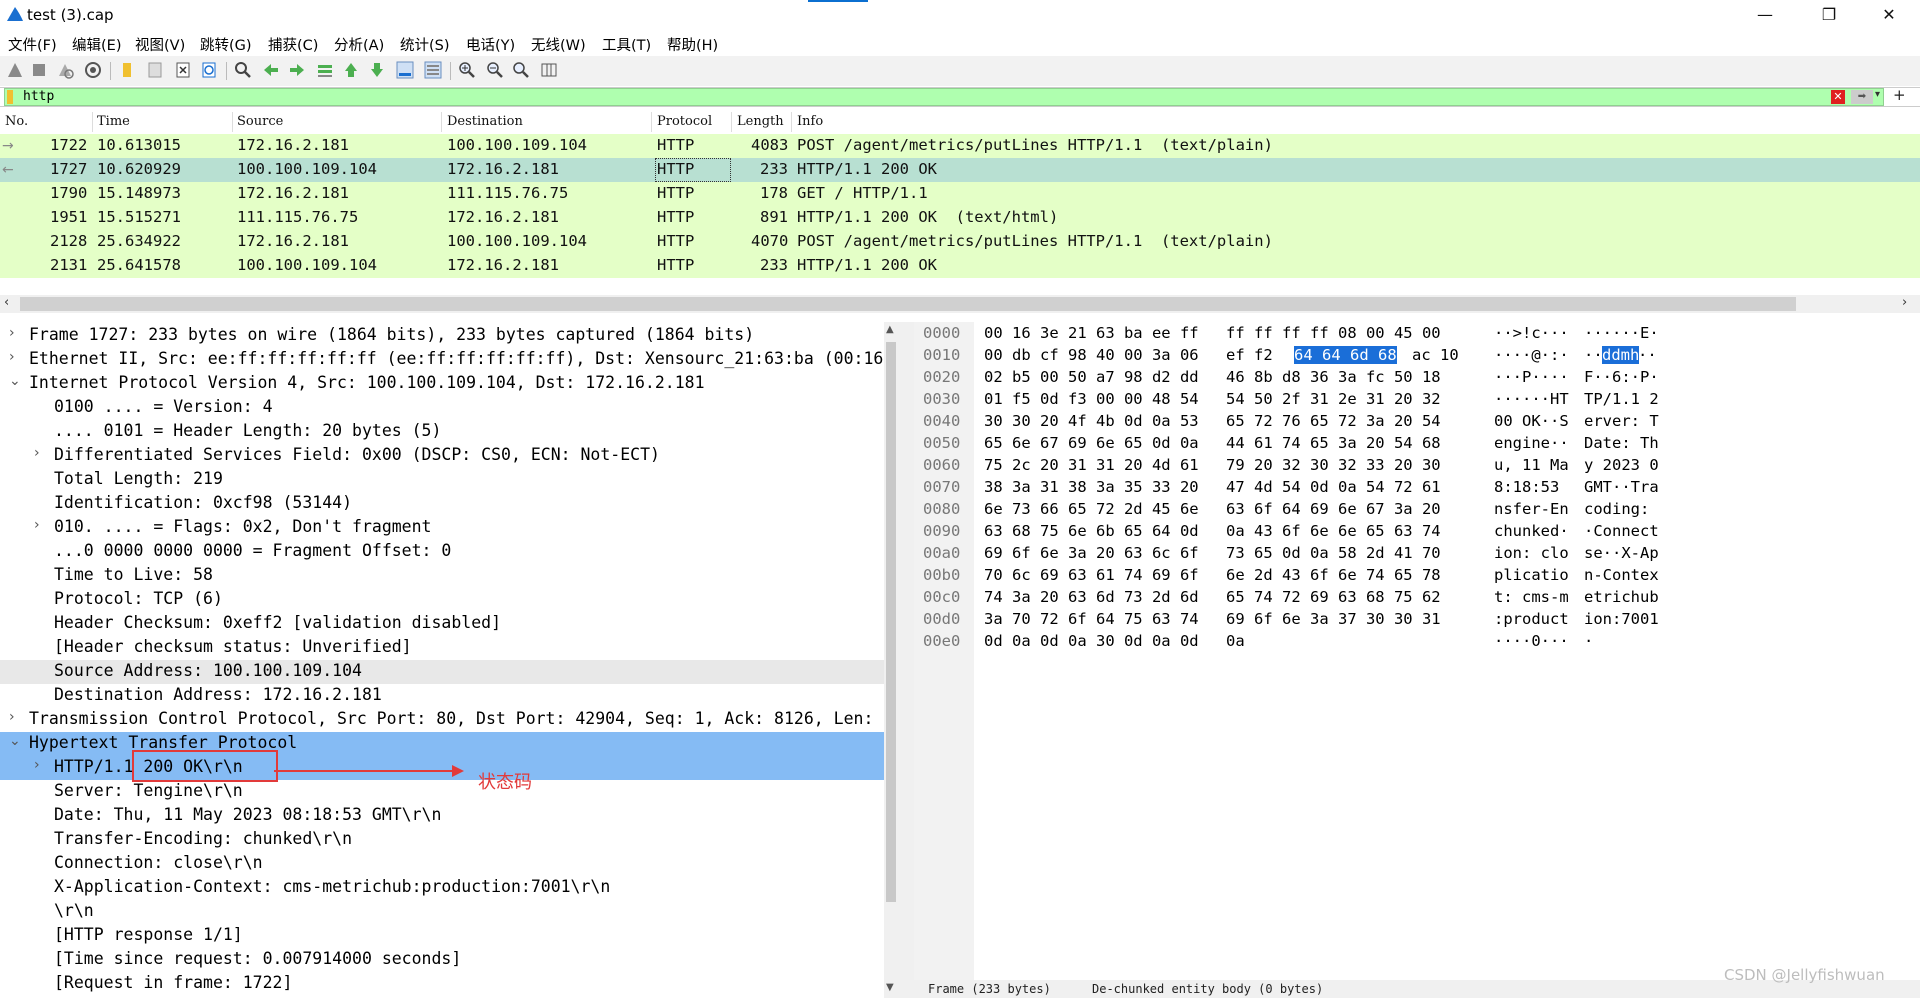 Image resolution: width=1920 pixels, height=998 pixels. Describe the element at coordinates (890, 987) in the screenshot. I see `scroll-down-icon: ▼` at that location.